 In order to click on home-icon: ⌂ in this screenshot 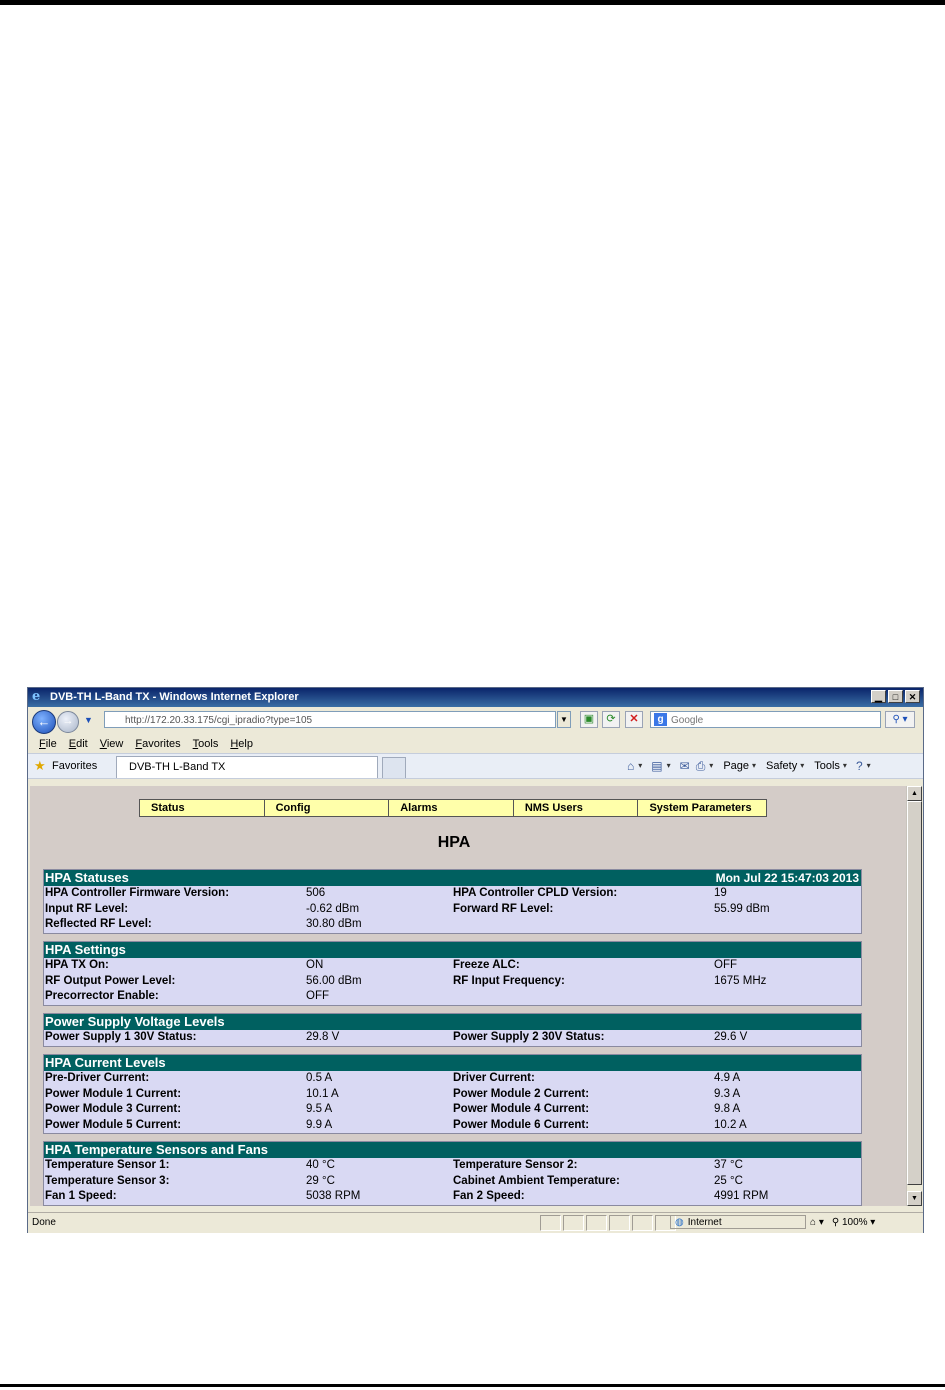, I will do `click(630, 766)`.